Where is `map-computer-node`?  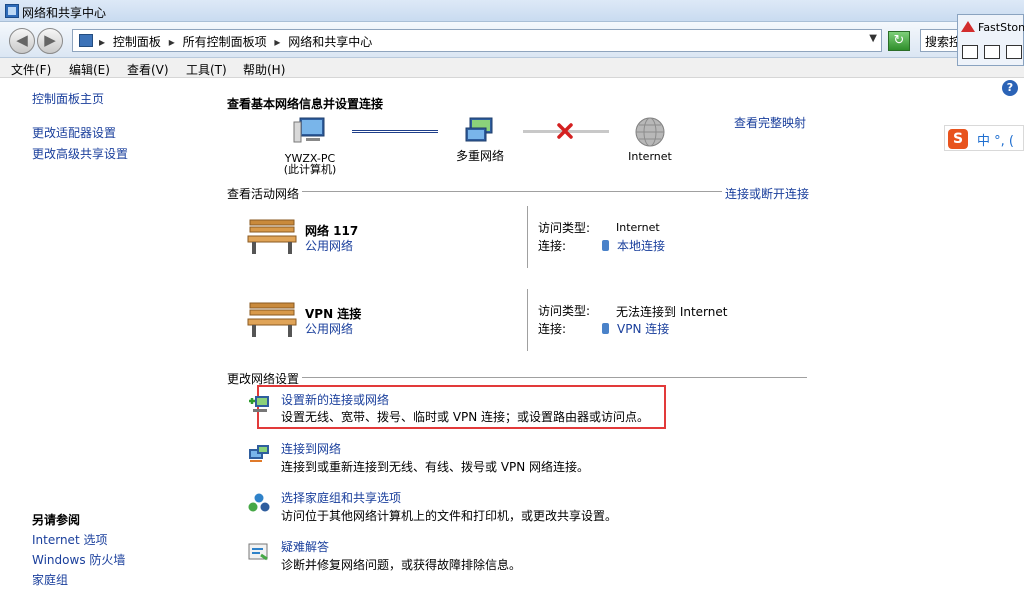 map-computer-node is located at coordinates (310, 132).